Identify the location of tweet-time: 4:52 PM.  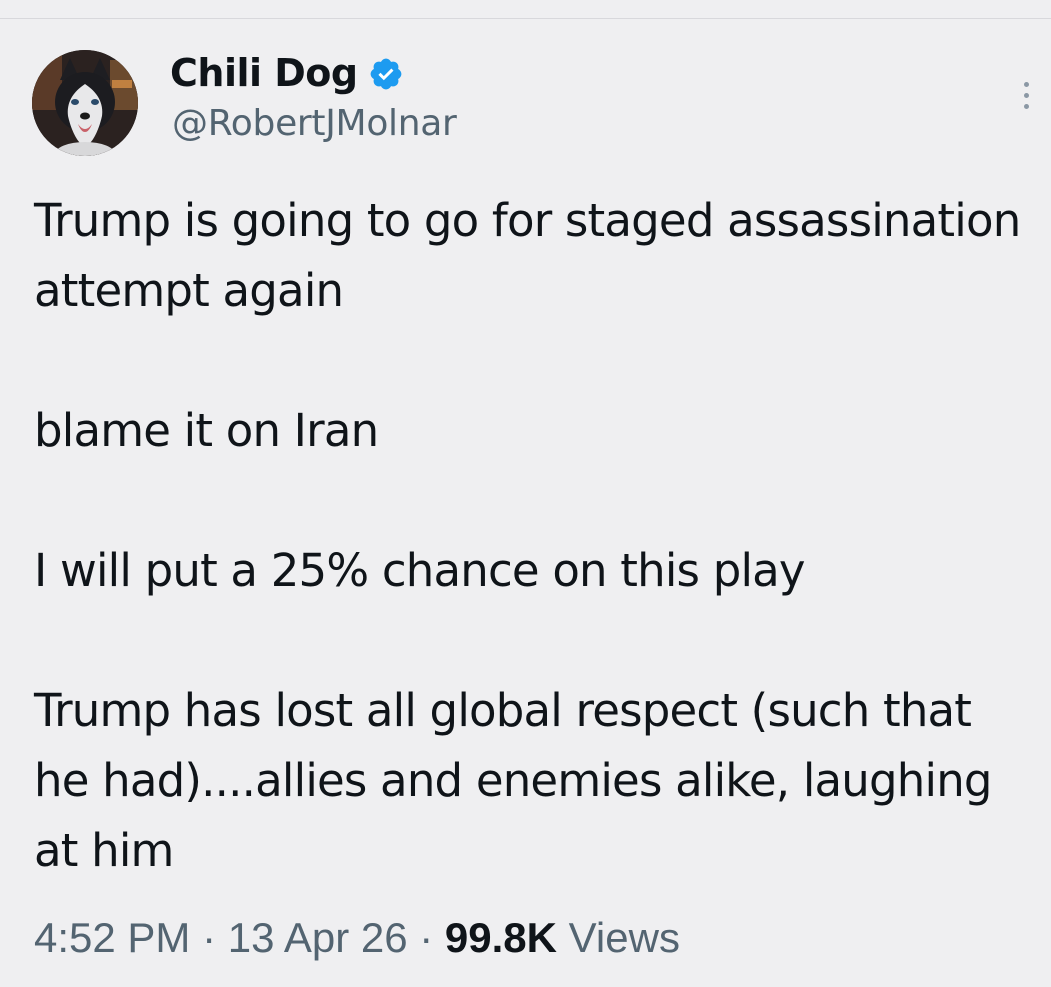
(112, 937).